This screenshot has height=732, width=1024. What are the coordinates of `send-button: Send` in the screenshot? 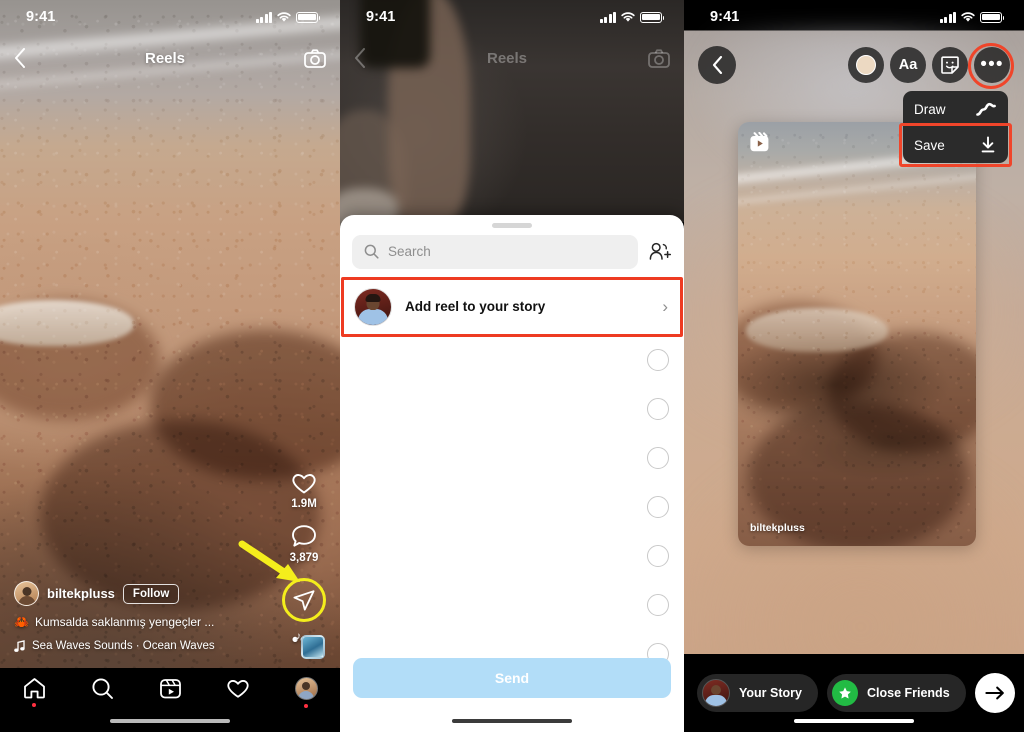 It's located at (512, 678).